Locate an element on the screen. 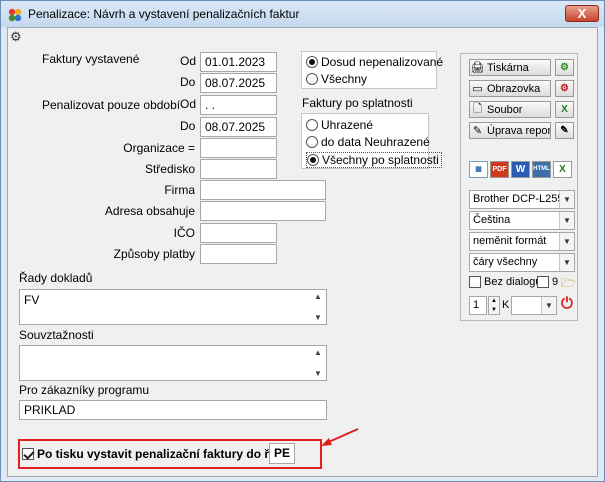 The image size is (605, 482). radio-vsechny: Všechny is located at coordinates (336, 79).